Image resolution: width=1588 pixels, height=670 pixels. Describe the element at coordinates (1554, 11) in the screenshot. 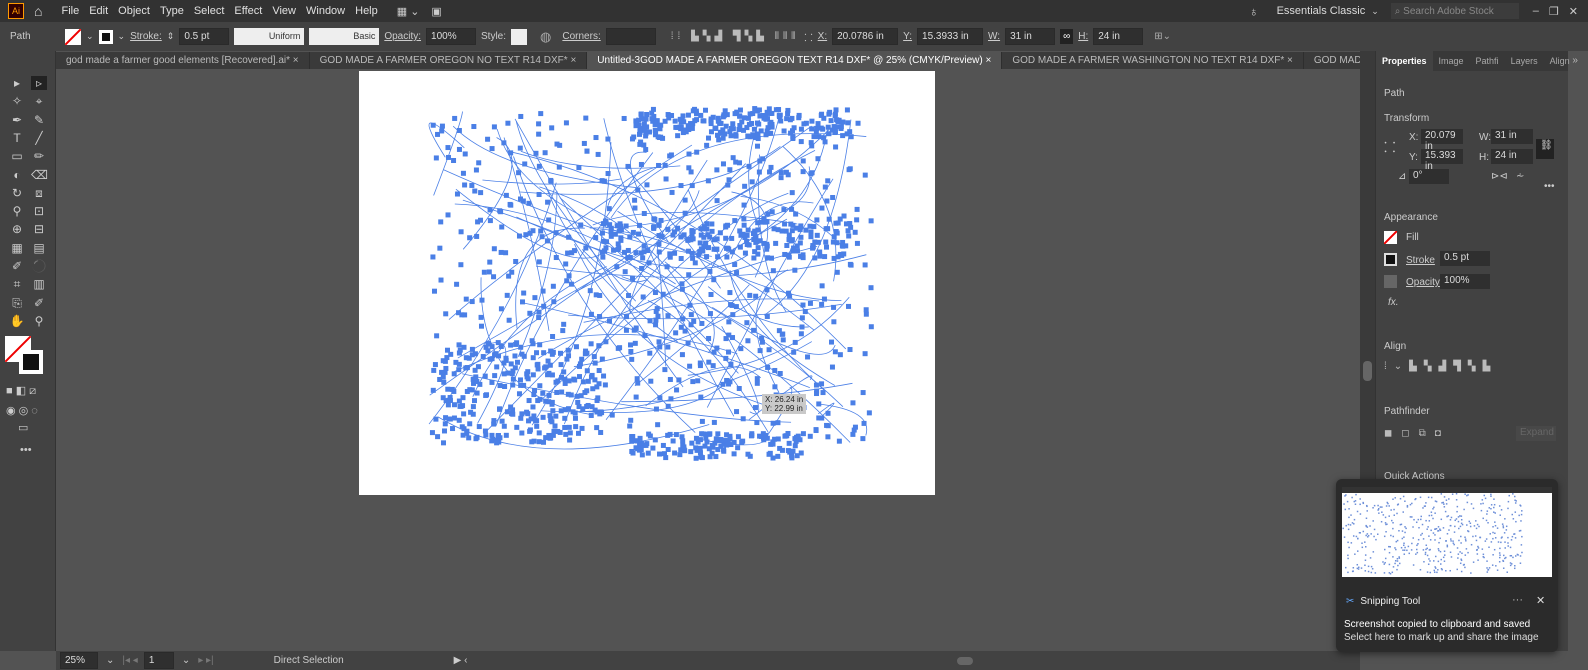

I see `restore-button: ❐` at that location.